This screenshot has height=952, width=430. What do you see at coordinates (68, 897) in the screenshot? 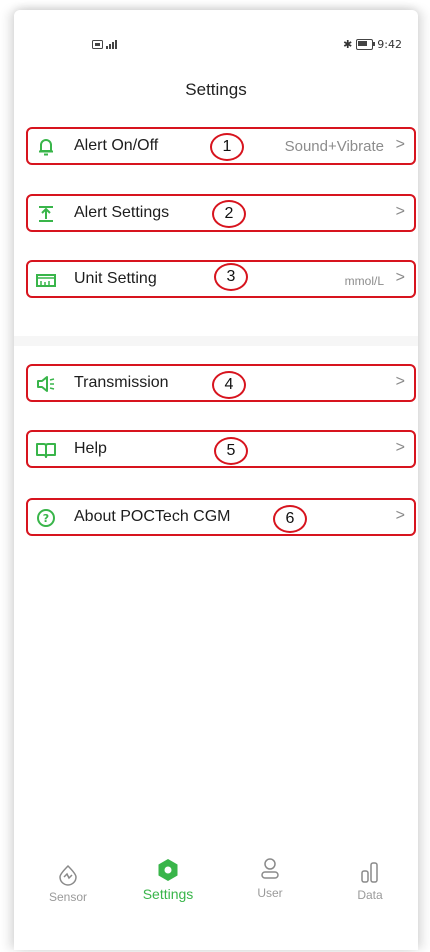
I see `tab-sensor-label: Sensor` at bounding box center [68, 897].